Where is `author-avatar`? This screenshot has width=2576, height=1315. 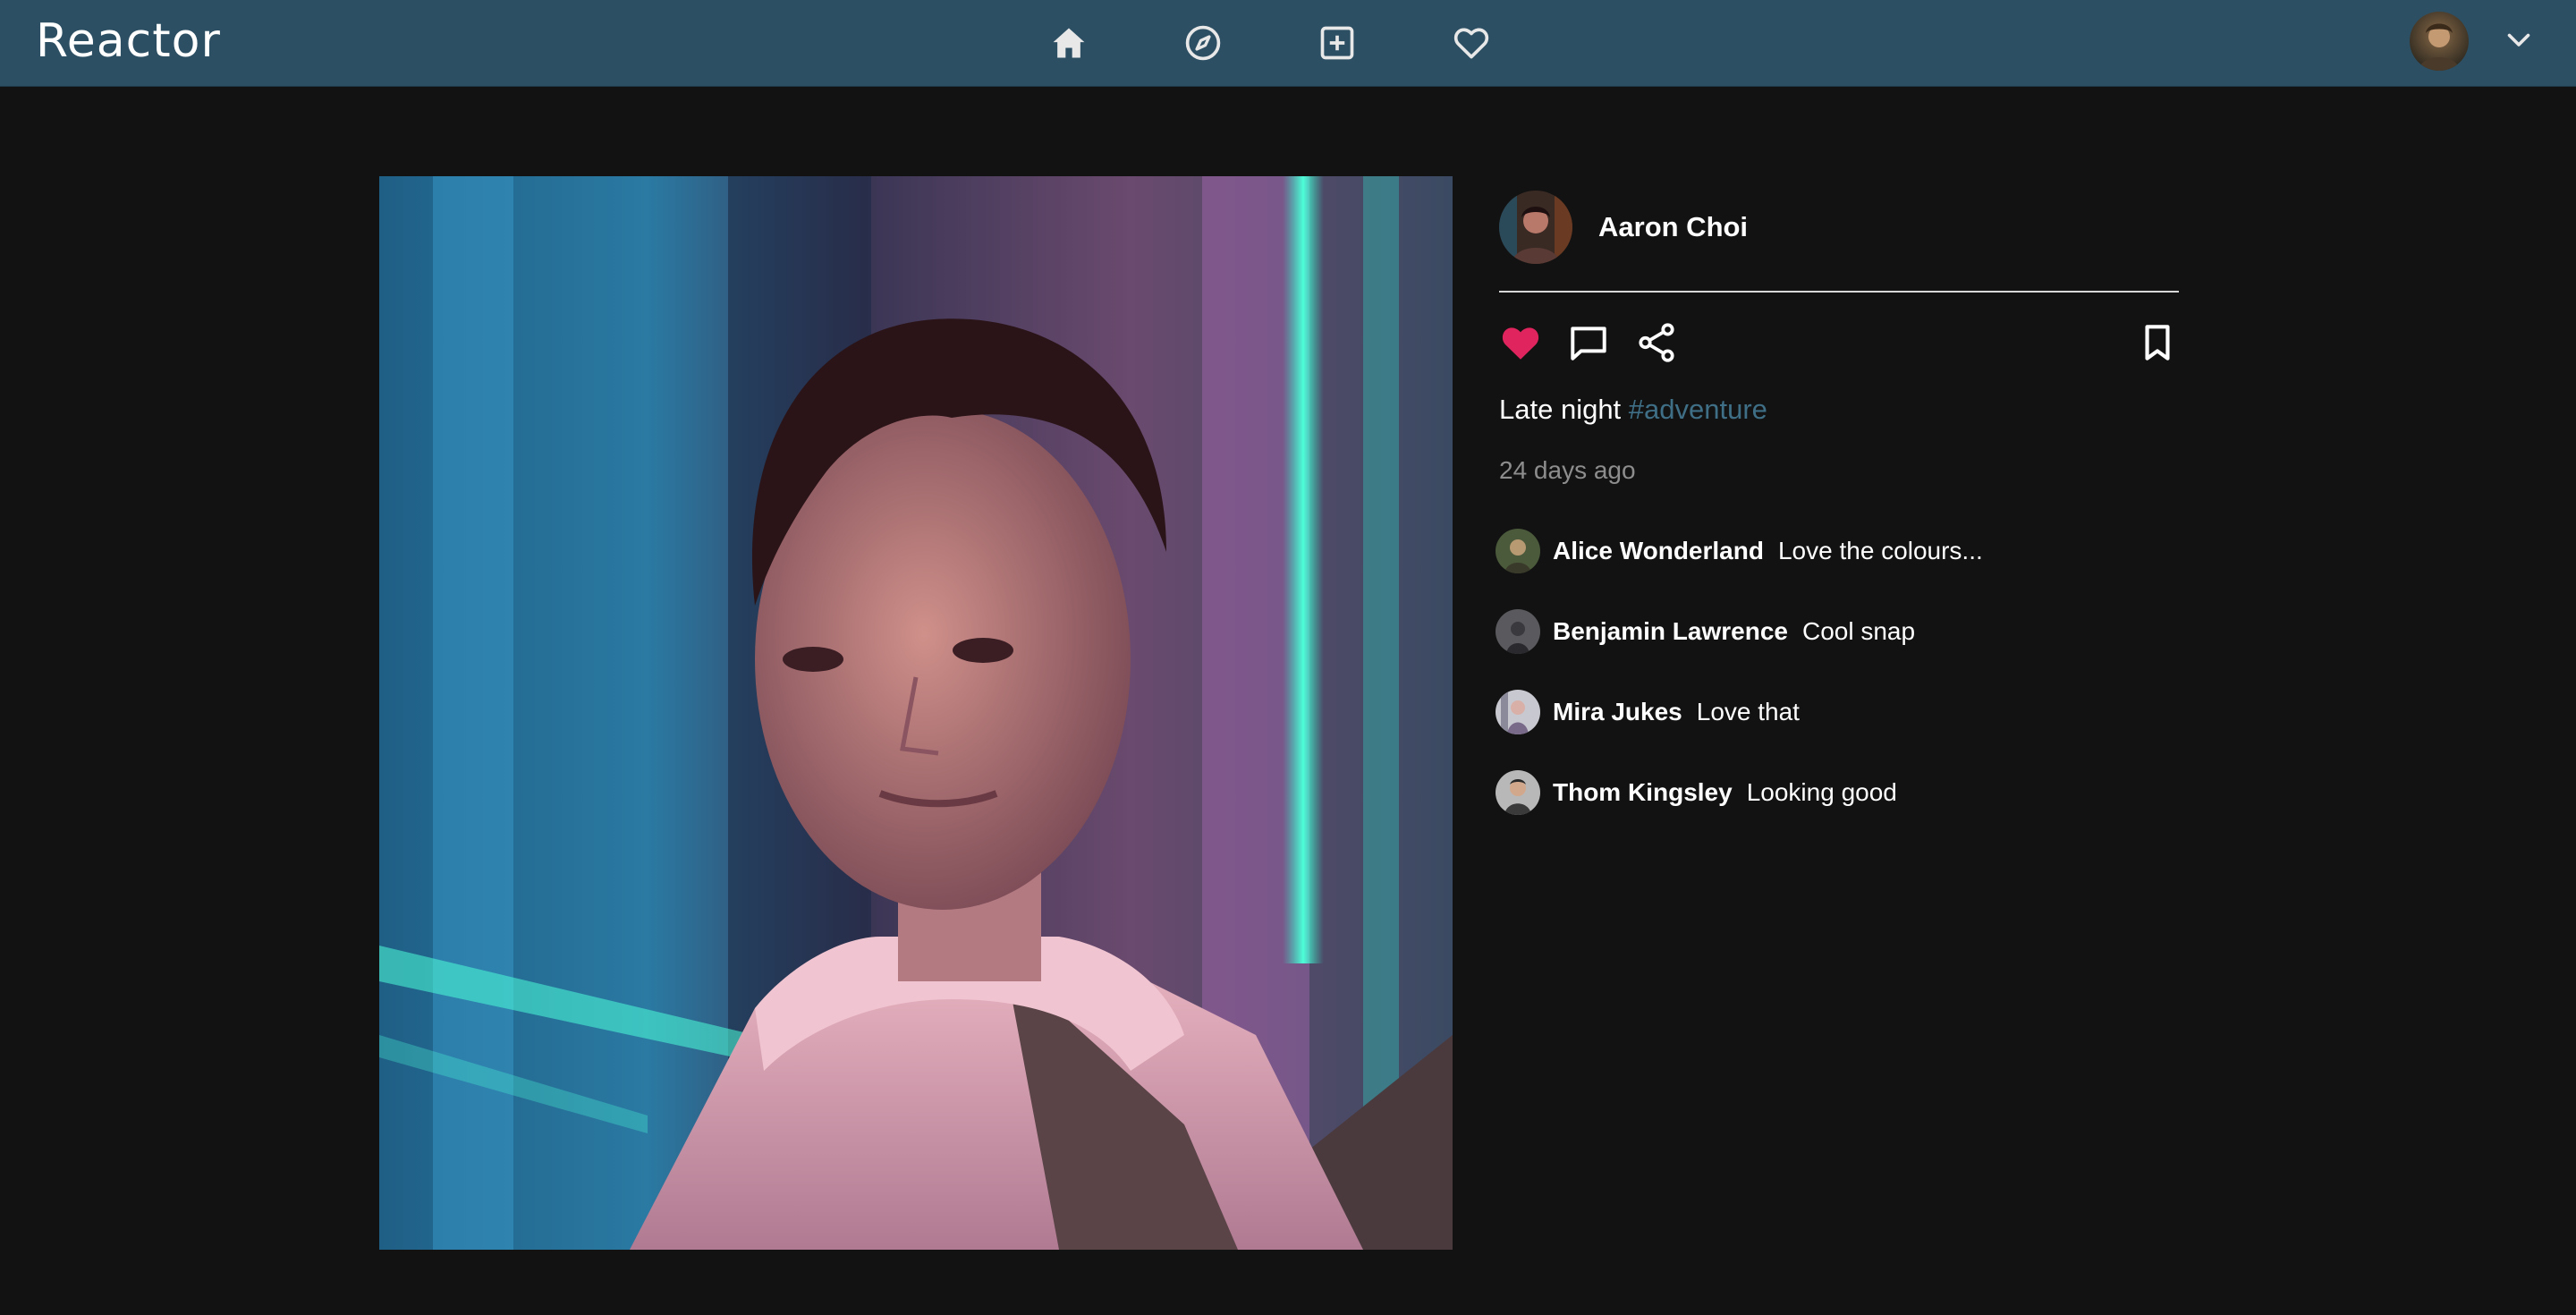
author-avatar is located at coordinates (1535, 227).